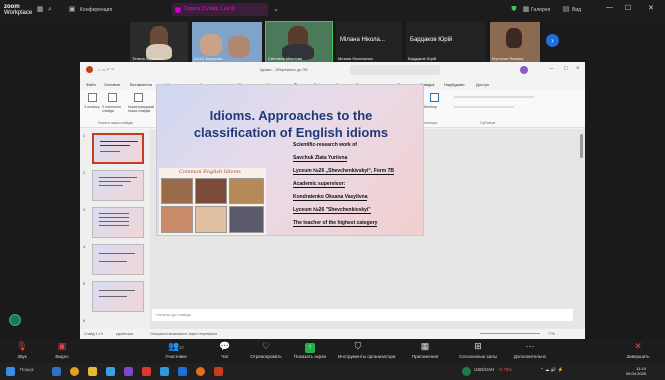 The width and height of the screenshot is (665, 380). What do you see at coordinates (551, 370) in the screenshot?
I see `tray-icons: ⌃ ☁ 🔊 ⚡` at bounding box center [551, 370].